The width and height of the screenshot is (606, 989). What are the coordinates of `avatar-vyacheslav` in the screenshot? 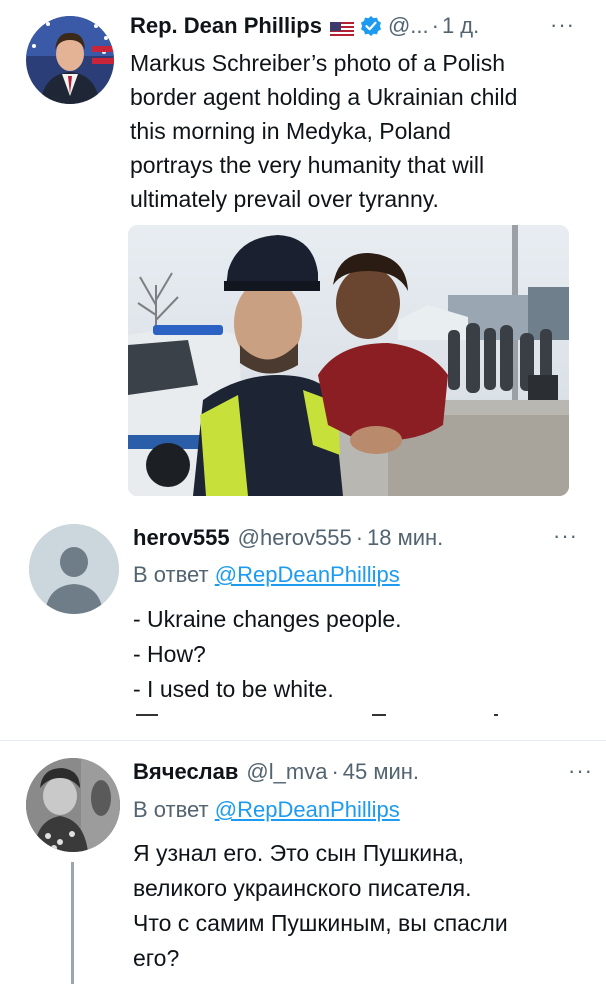 It's located at (73, 805).